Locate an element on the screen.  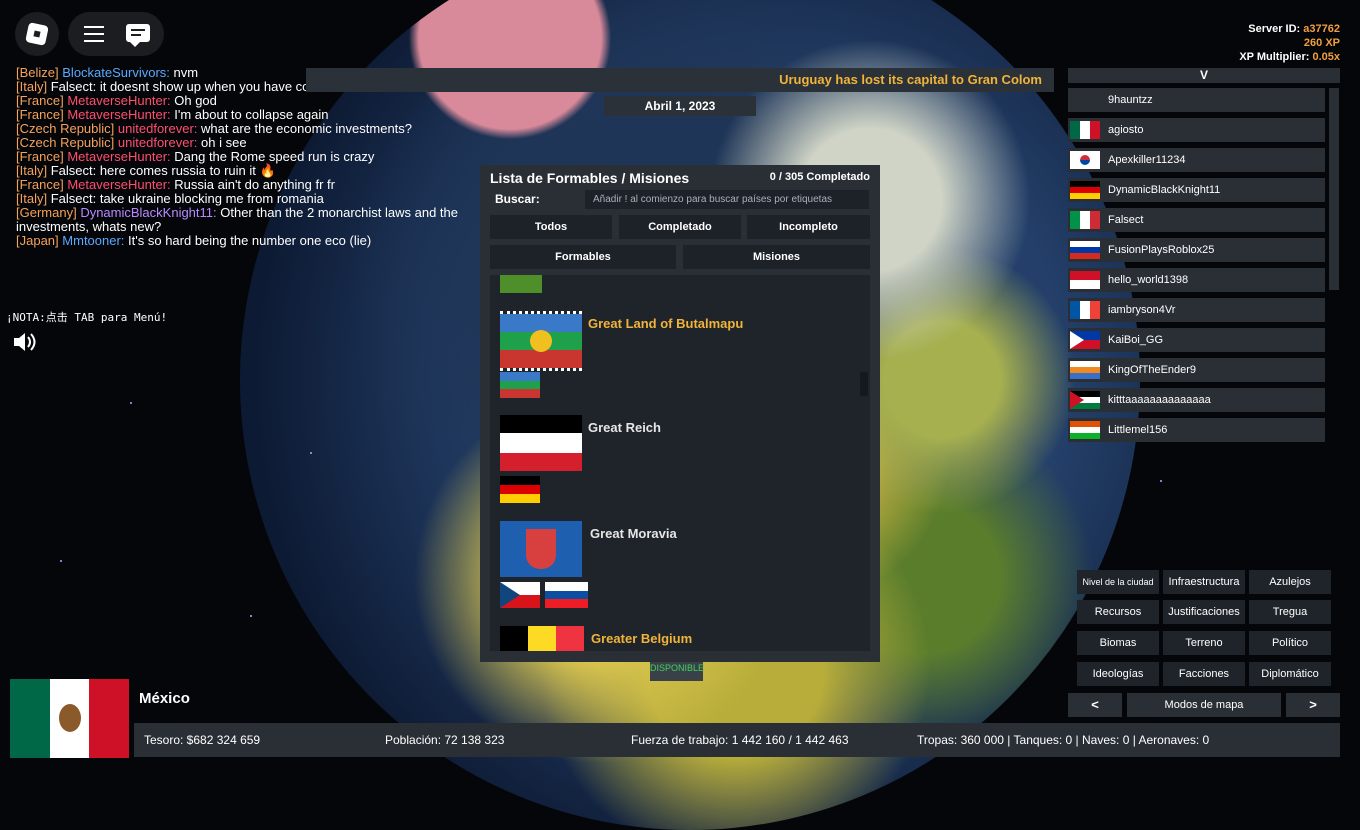
partial-flag is located at coordinates (521, 284).